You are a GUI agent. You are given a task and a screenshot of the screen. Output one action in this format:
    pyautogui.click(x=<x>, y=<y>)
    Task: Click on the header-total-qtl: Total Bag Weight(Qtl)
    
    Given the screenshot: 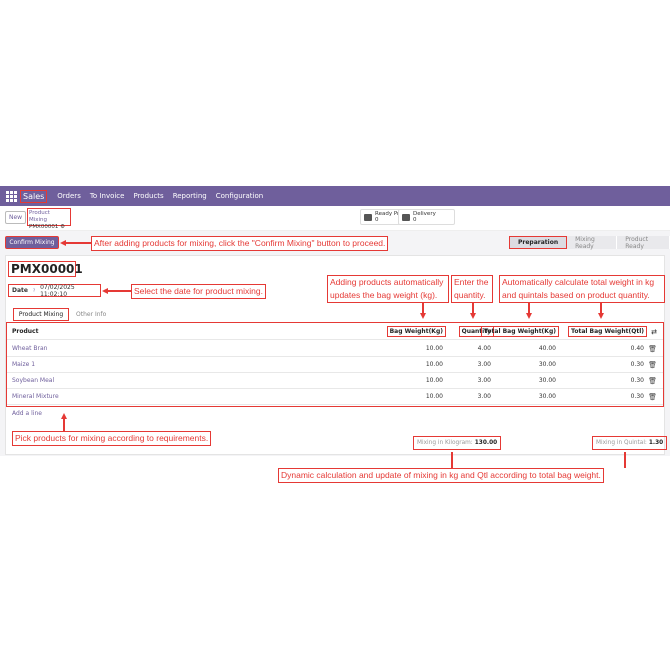 What is the action you would take?
    pyautogui.click(x=607, y=331)
    